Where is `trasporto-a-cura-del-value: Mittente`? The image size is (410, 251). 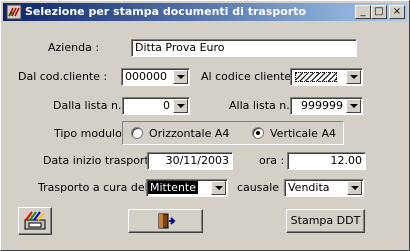 trasporto-a-cura-del-value: Mittente is located at coordinates (173, 187).